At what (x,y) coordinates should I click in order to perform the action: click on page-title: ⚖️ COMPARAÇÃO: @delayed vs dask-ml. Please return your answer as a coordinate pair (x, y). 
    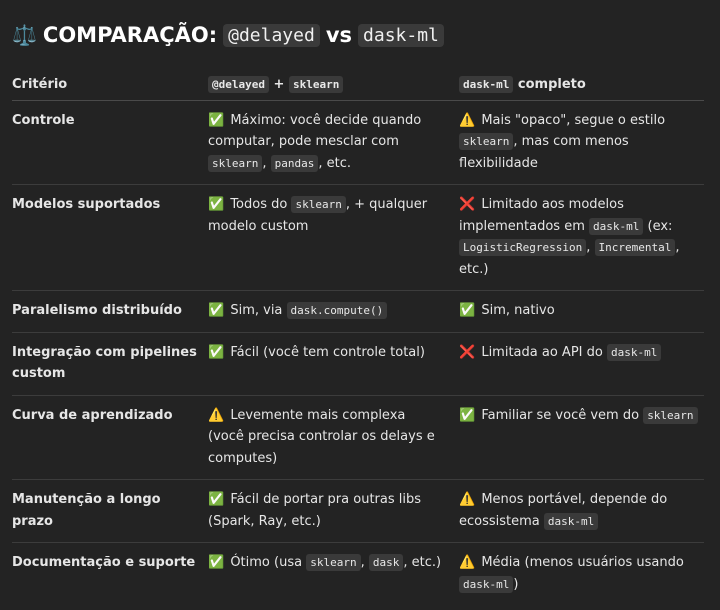
    Looking at the image, I should click on (360, 26).